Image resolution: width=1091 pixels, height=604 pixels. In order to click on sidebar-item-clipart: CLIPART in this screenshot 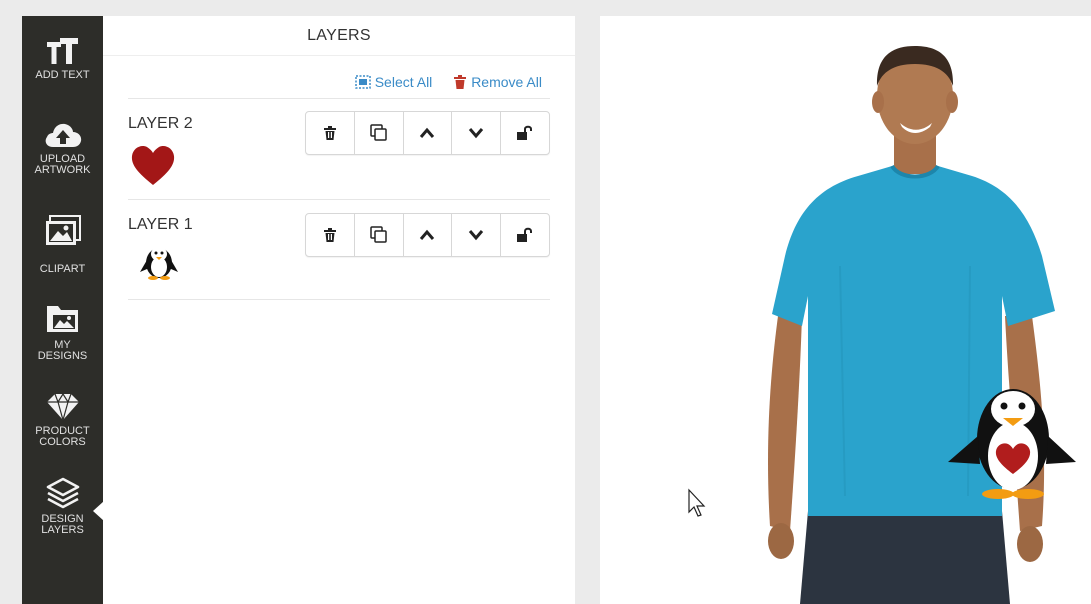, I will do `click(62, 244)`.